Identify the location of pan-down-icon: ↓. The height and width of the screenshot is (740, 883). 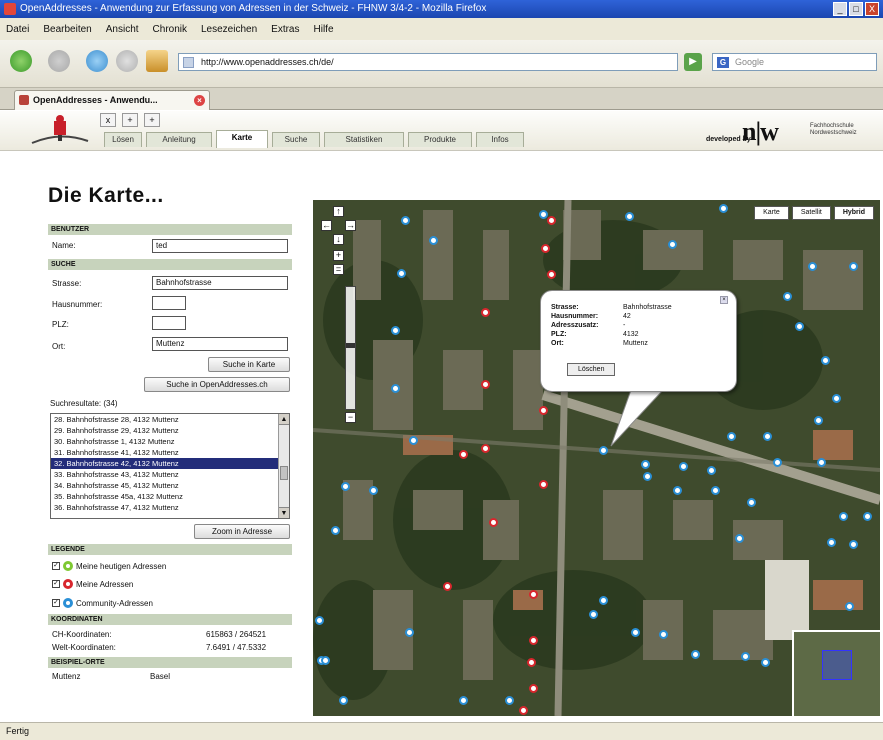
(338, 239).